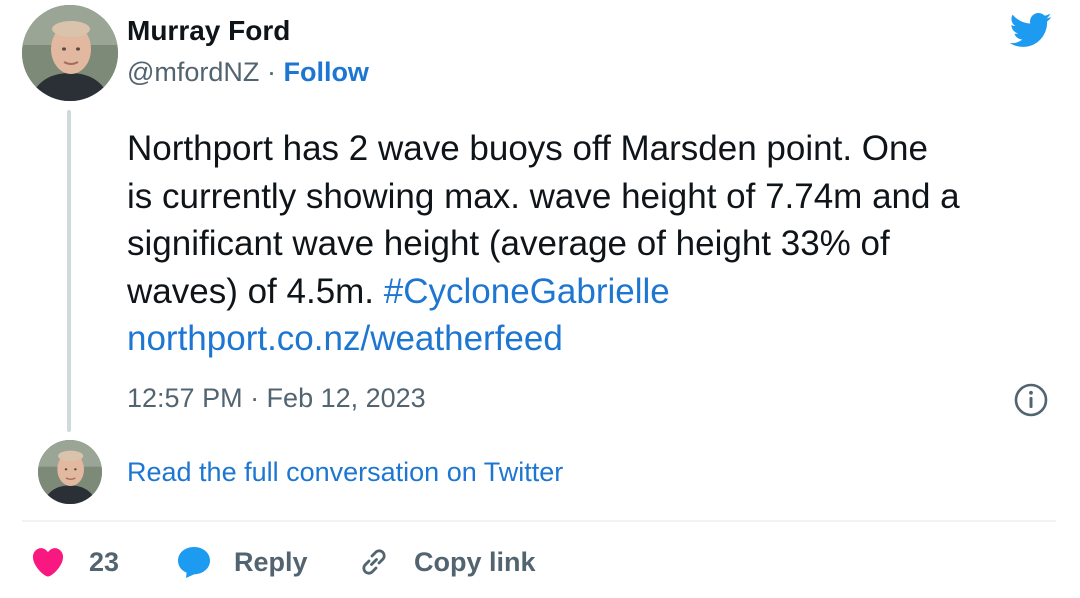  Describe the element at coordinates (325, 72) in the screenshot. I see `follow-button: Follow` at that location.